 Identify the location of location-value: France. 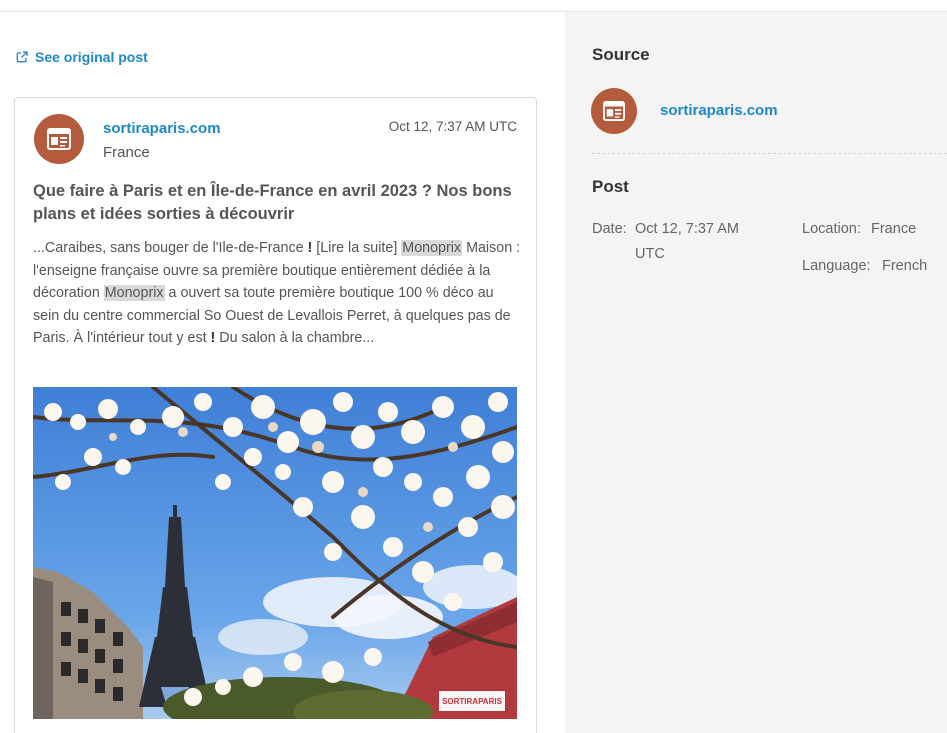
(894, 229).